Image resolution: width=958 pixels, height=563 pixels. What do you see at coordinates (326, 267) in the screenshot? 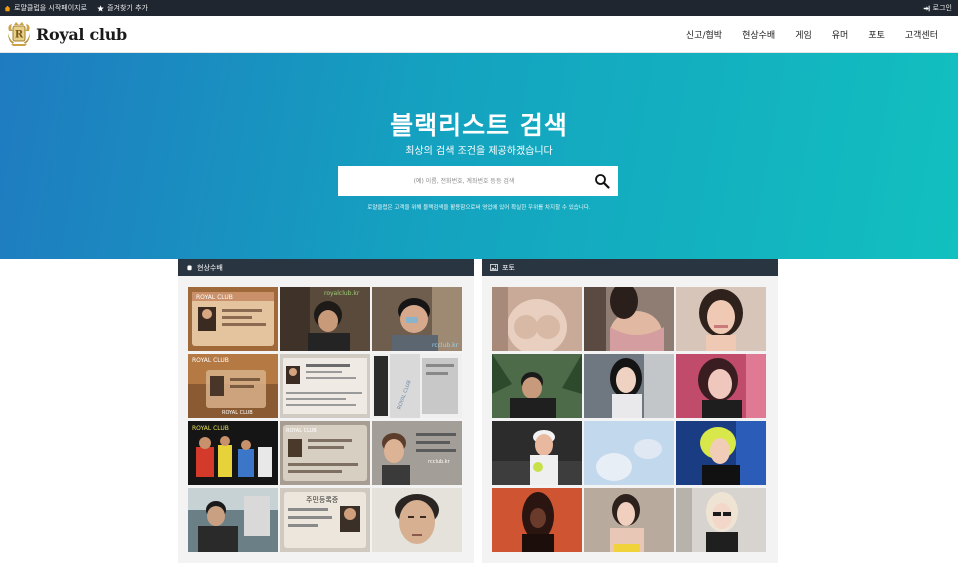
I see `wanted-panel-header: 현상수배` at bounding box center [326, 267].